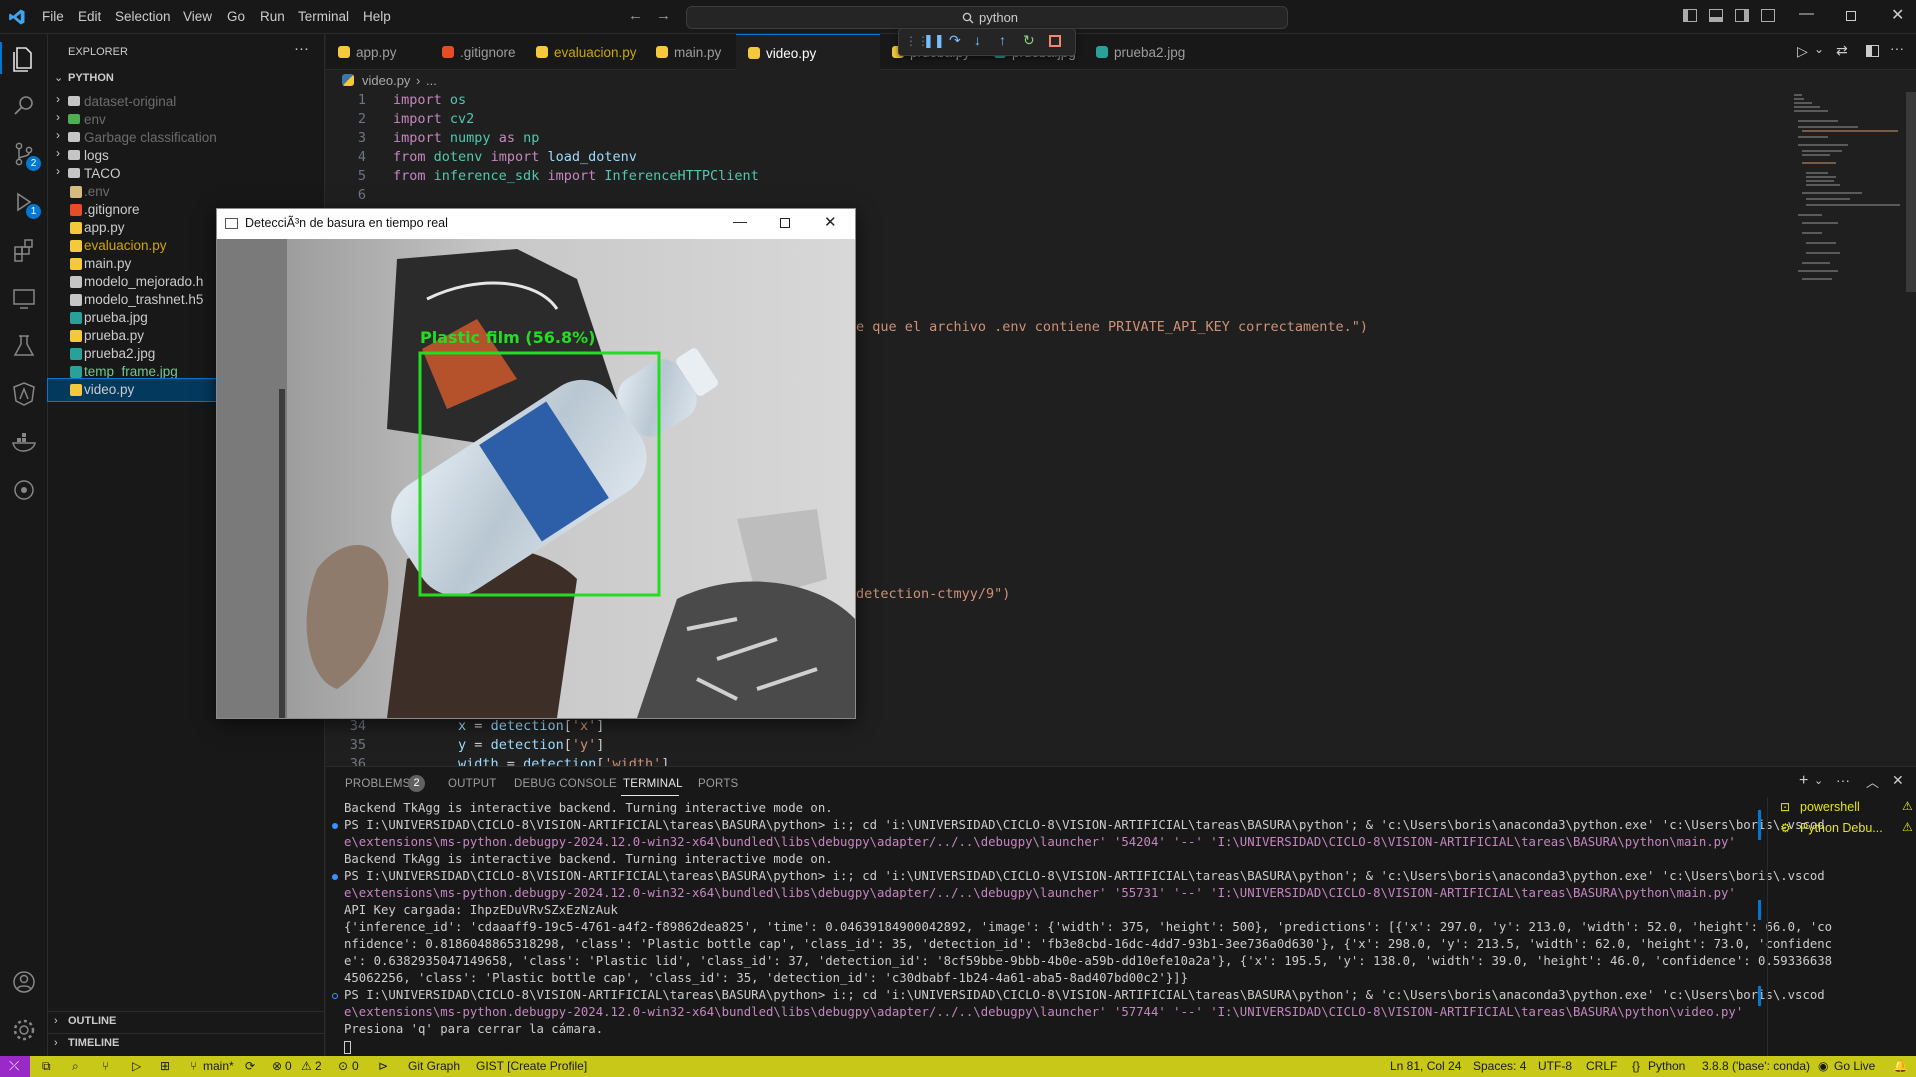 The width and height of the screenshot is (1916, 1077). I want to click on extensions-icon, so click(24, 250).